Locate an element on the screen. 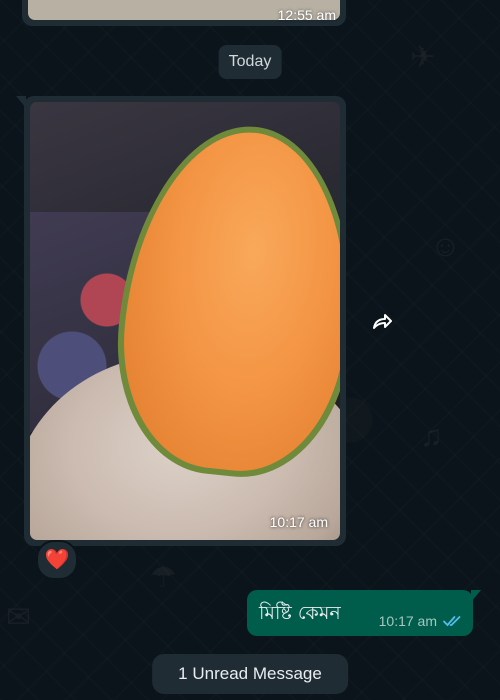 Image resolution: width=500 pixels, height=700 pixels. message-meta: 10:17 am is located at coordinates (421, 621).